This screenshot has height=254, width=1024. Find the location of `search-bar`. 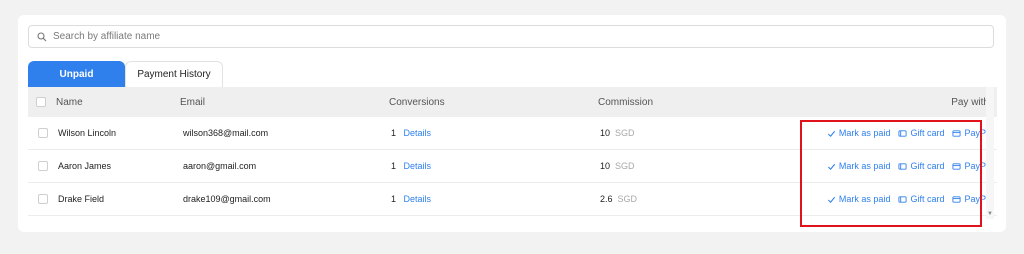

search-bar is located at coordinates (511, 36).